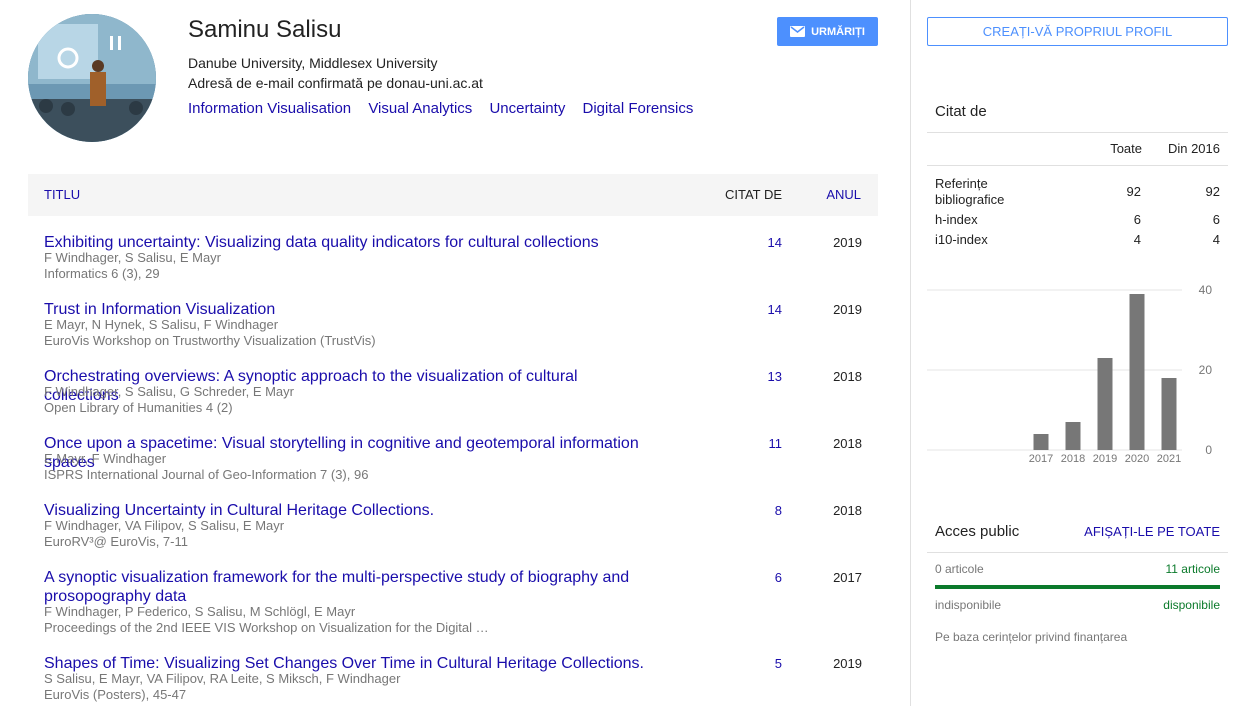  Describe the element at coordinates (1133, 191) in the screenshot. I see `metric-all: 92` at that location.